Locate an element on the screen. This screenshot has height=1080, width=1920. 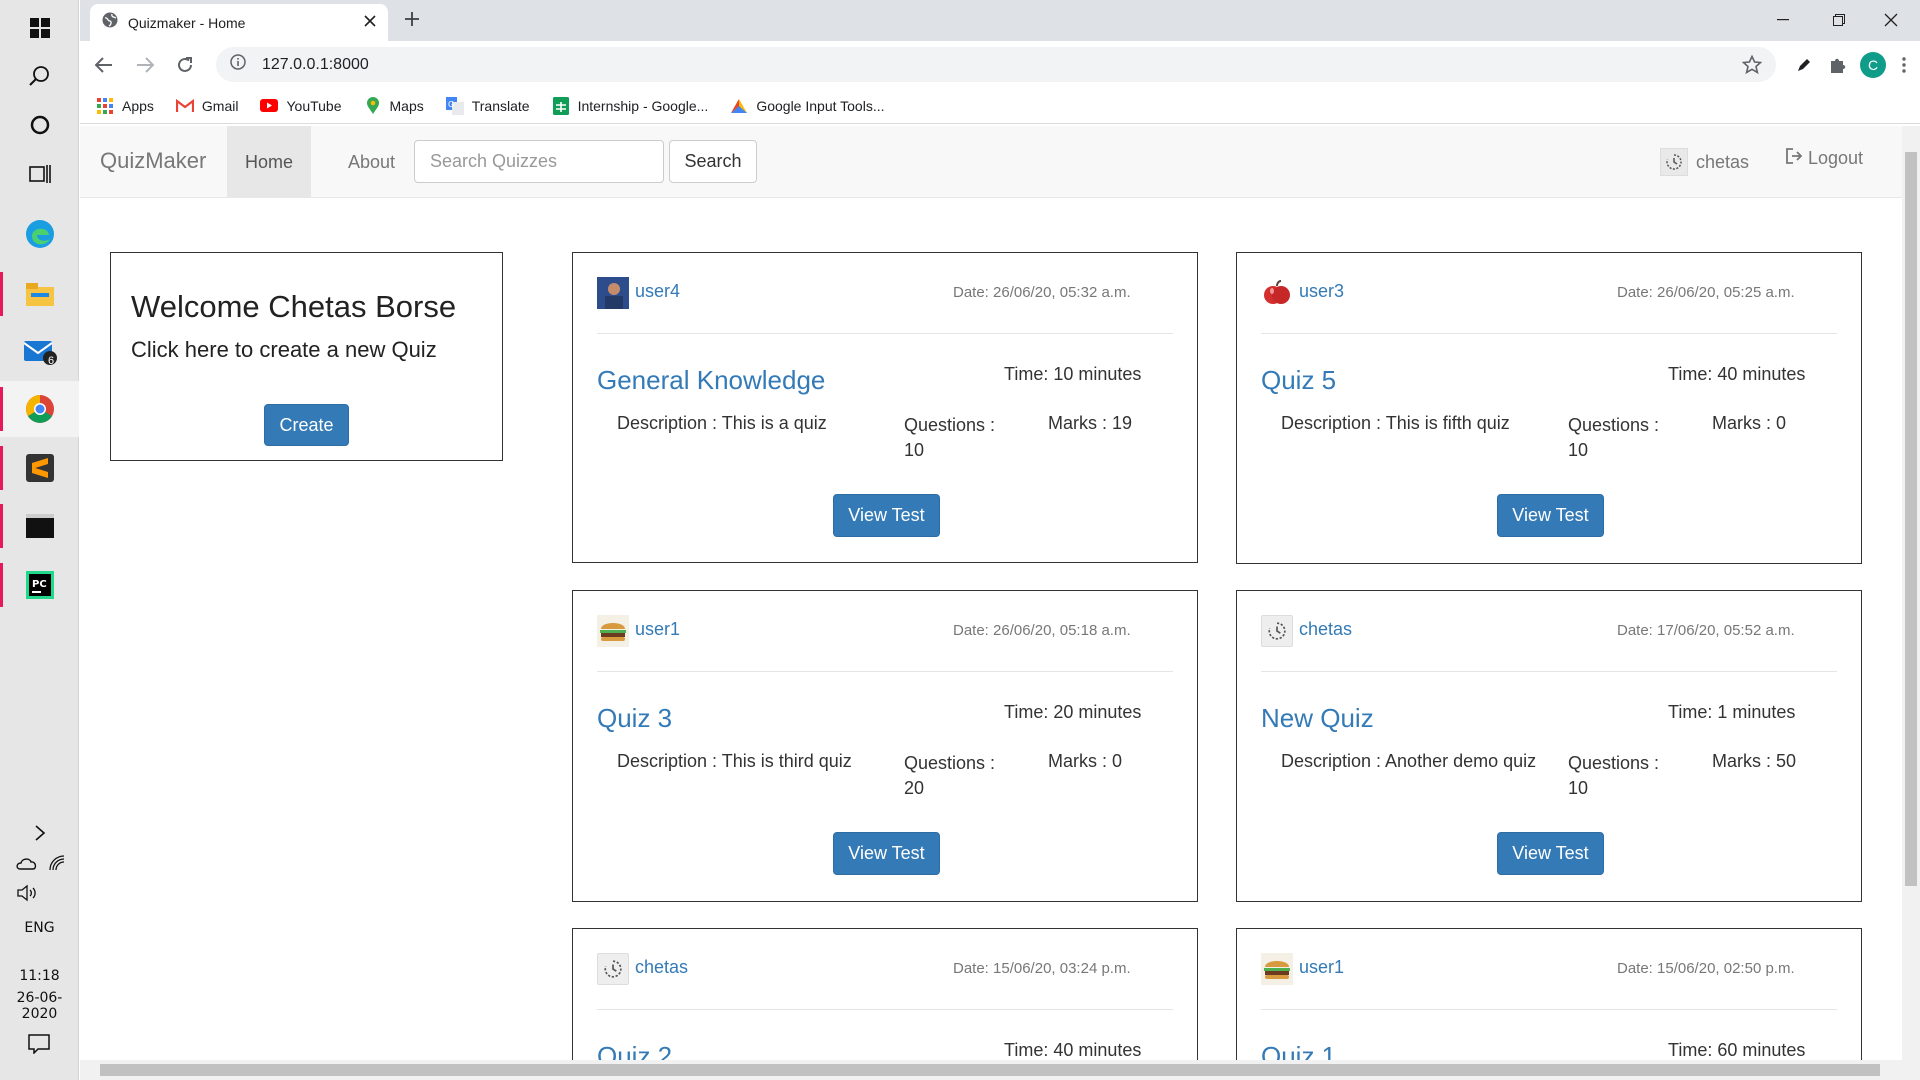
nav-username: chetas is located at coordinates (1723, 161).